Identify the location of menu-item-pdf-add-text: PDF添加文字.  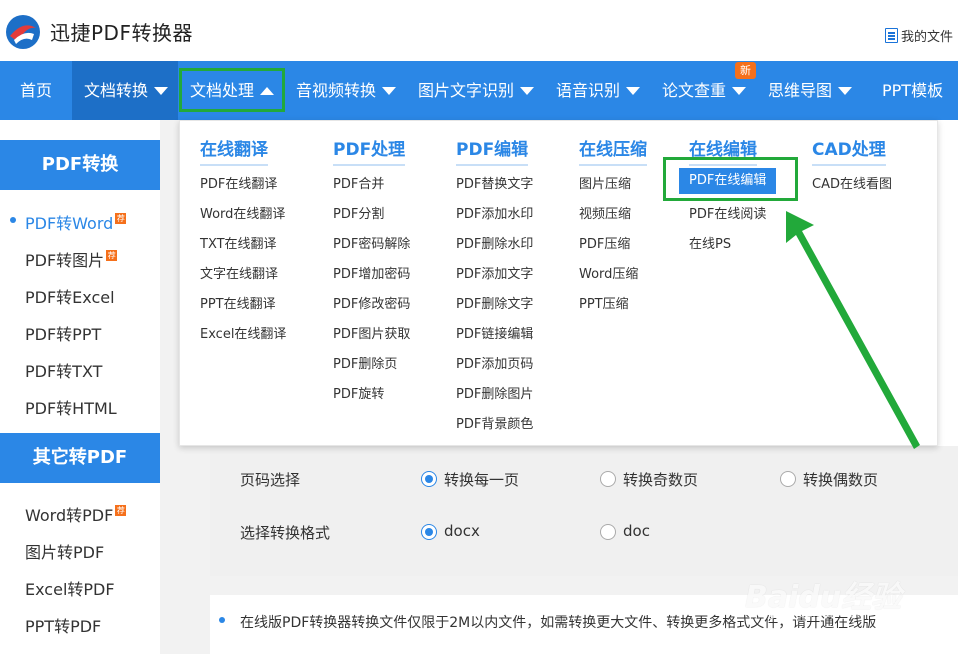
(494, 272).